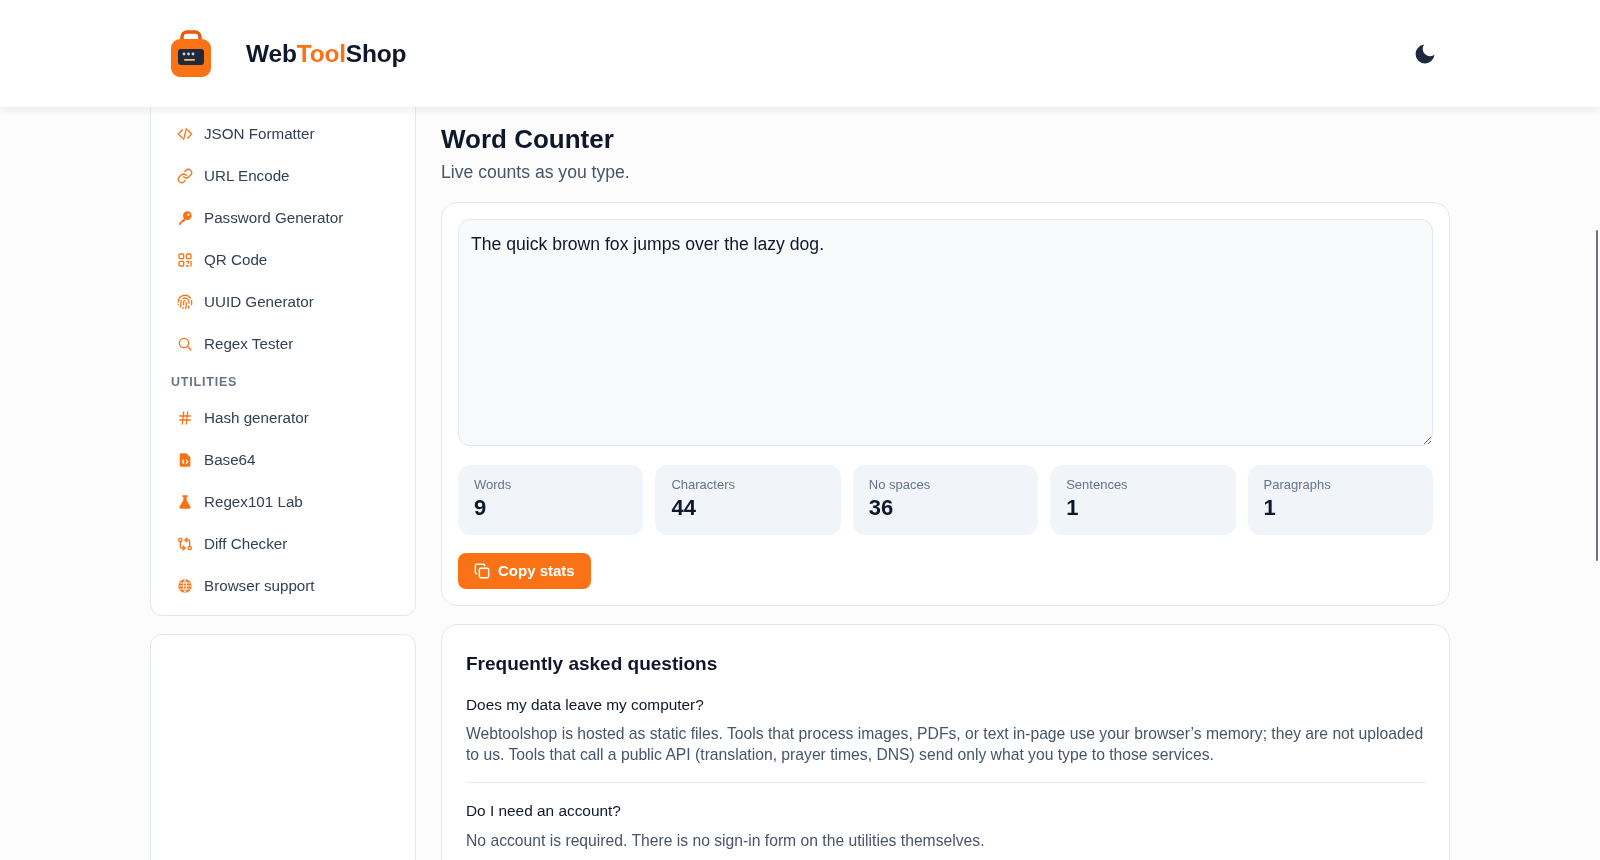  I want to click on stat-label: Words, so click(493, 485).